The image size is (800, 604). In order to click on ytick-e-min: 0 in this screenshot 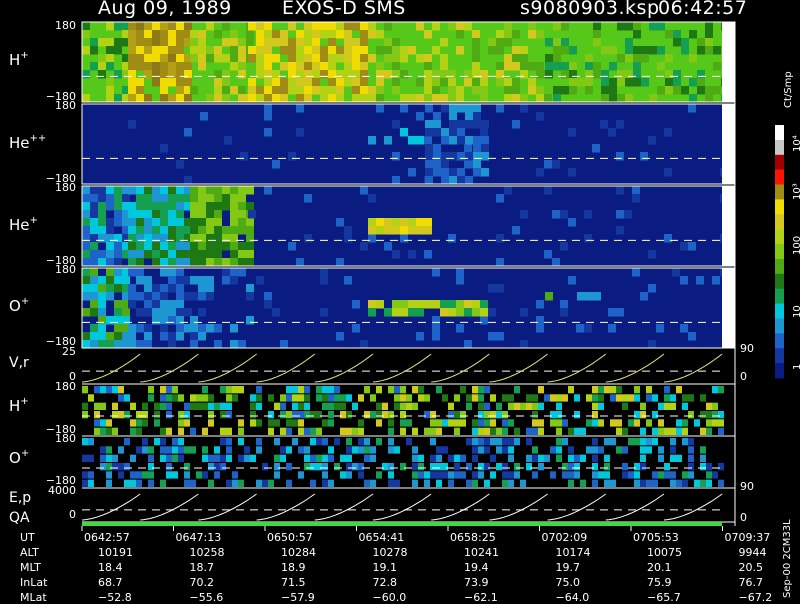, I will do `click(72, 514)`.